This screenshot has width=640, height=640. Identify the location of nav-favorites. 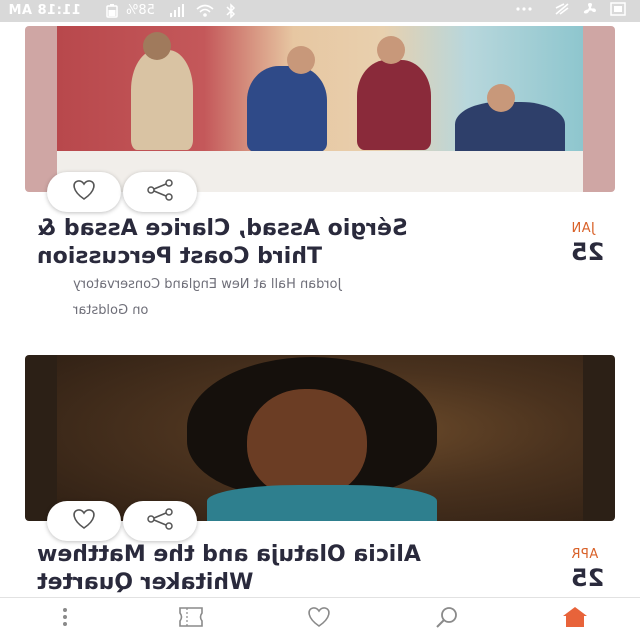
(319, 619).